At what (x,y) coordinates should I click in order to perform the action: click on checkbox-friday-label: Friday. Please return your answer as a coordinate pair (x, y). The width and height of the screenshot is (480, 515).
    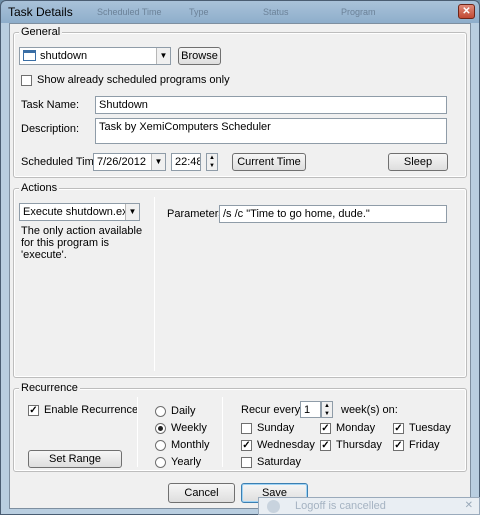
    Looking at the image, I should click on (424, 445).